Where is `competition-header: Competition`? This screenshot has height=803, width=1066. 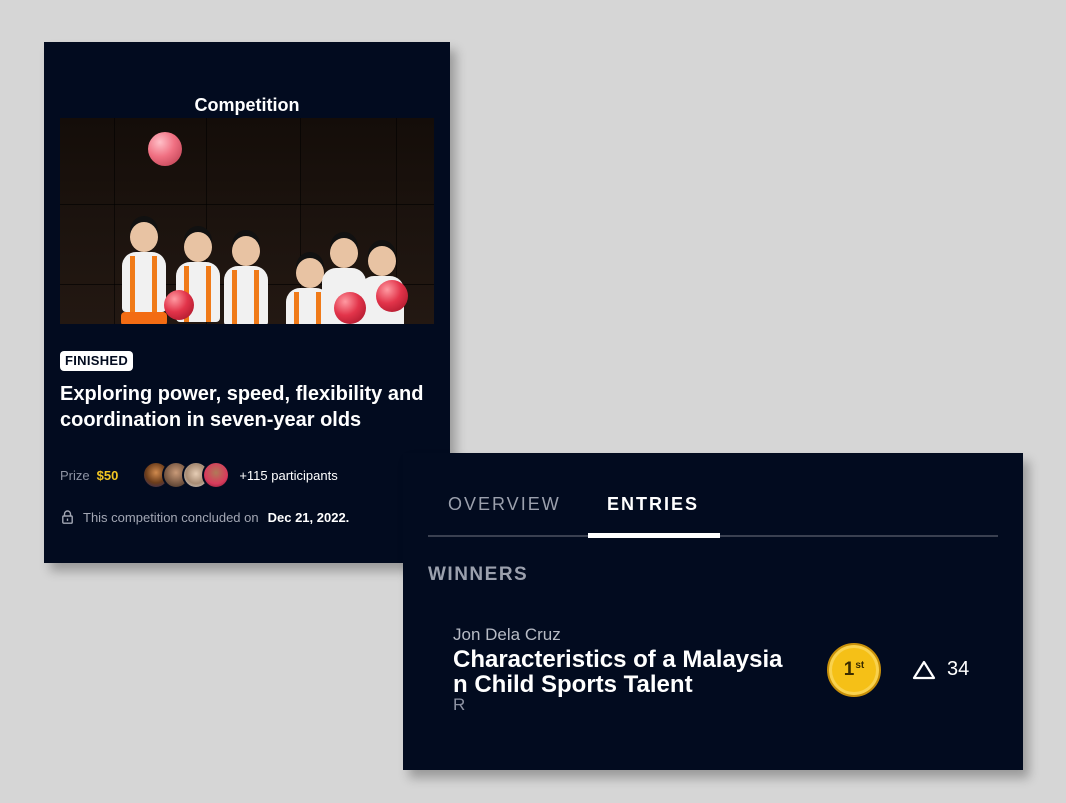
competition-header: Competition is located at coordinates (247, 105).